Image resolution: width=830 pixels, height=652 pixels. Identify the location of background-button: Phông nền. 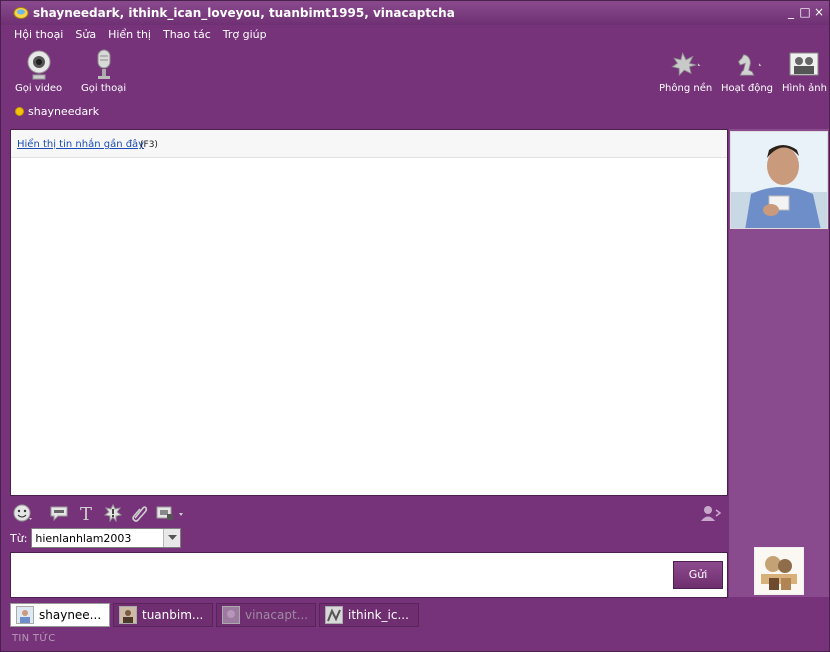
(685, 71).